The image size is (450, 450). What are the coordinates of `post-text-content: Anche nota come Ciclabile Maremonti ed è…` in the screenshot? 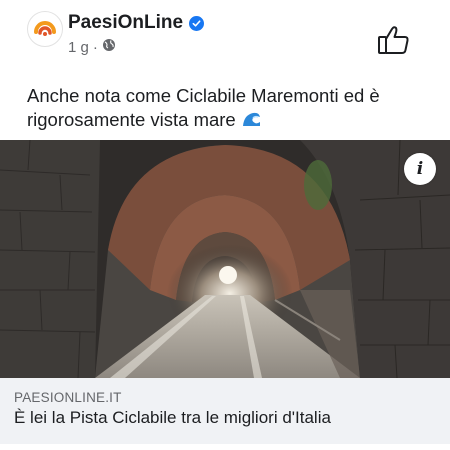 It's located at (203, 107).